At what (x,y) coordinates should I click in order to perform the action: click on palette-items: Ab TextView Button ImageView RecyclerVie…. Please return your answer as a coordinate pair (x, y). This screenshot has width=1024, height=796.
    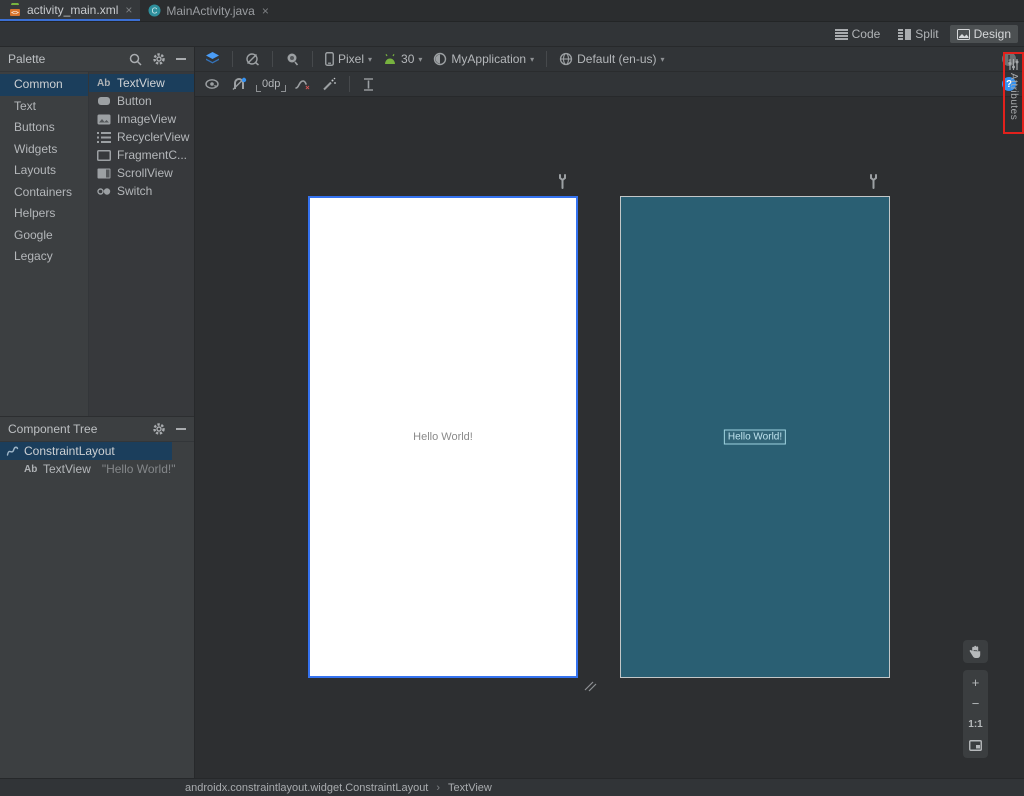
    Looking at the image, I should click on (141, 244).